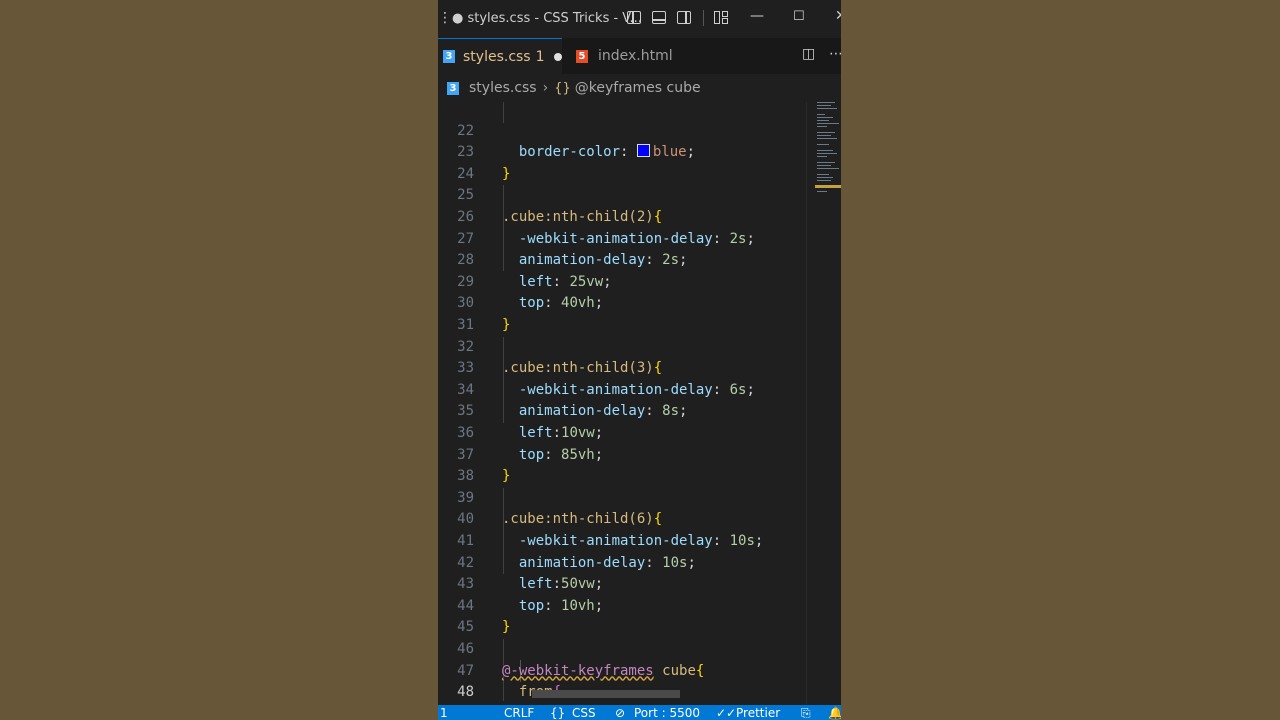 The image size is (1280, 720). What do you see at coordinates (465, 324) in the screenshot?
I see `code-line: 31` at bounding box center [465, 324].